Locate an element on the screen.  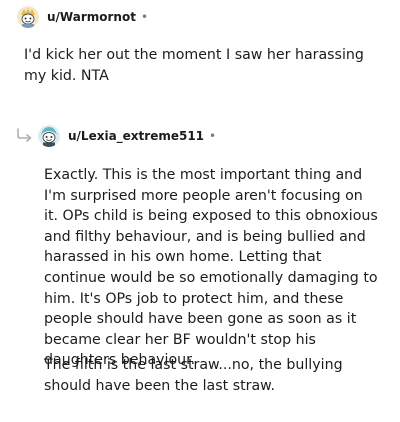
comment-2-username: u/Lexia_extreme511 is located at coordinates (136, 136).